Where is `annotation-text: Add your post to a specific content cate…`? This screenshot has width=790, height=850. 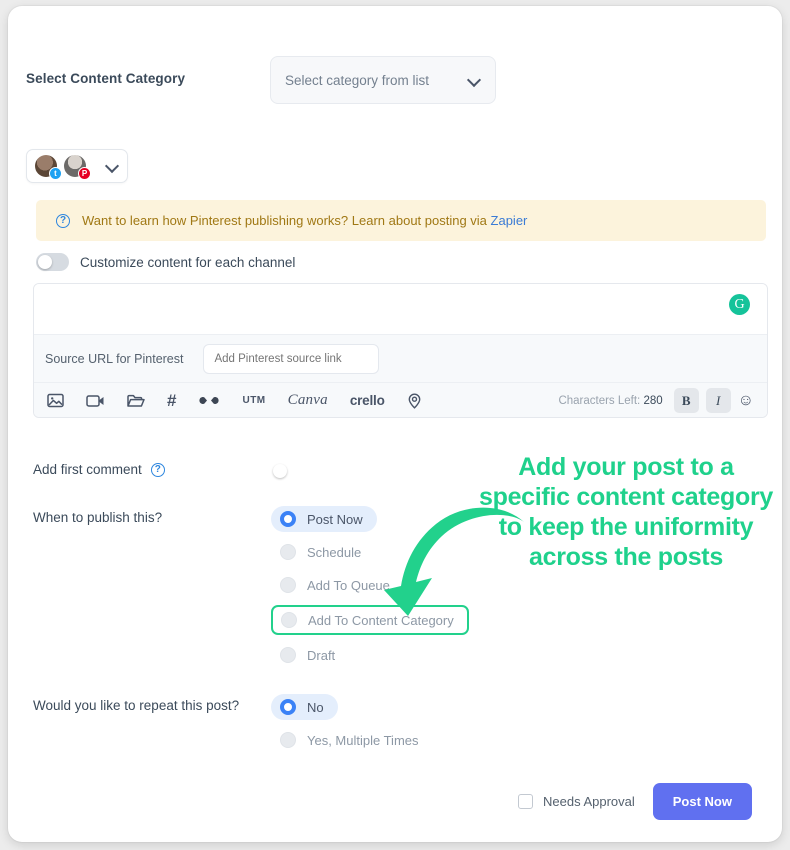
annotation-text: Add your post to a specific content cate… is located at coordinates (626, 512).